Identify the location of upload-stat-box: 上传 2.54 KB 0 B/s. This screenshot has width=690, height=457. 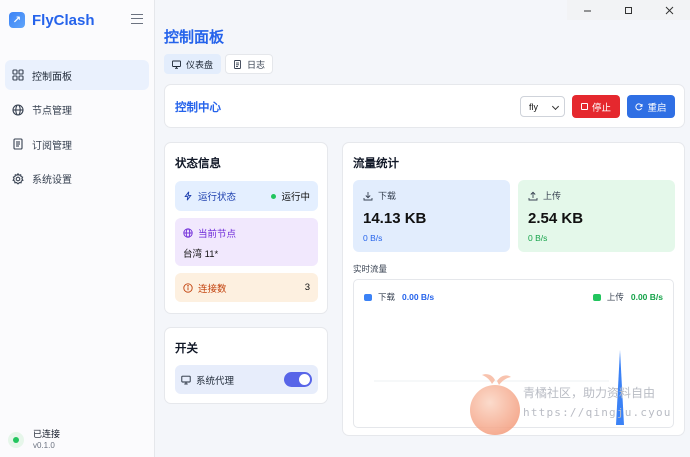
(596, 216).